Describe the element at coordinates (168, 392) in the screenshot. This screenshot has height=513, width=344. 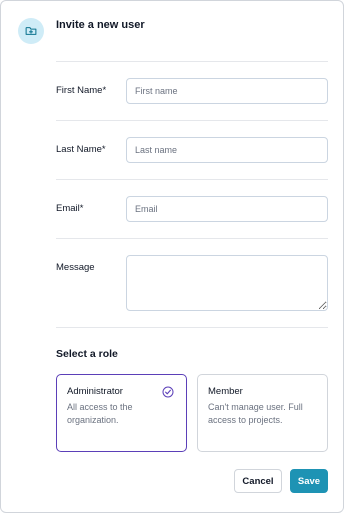
I see `check-circle-icon` at that location.